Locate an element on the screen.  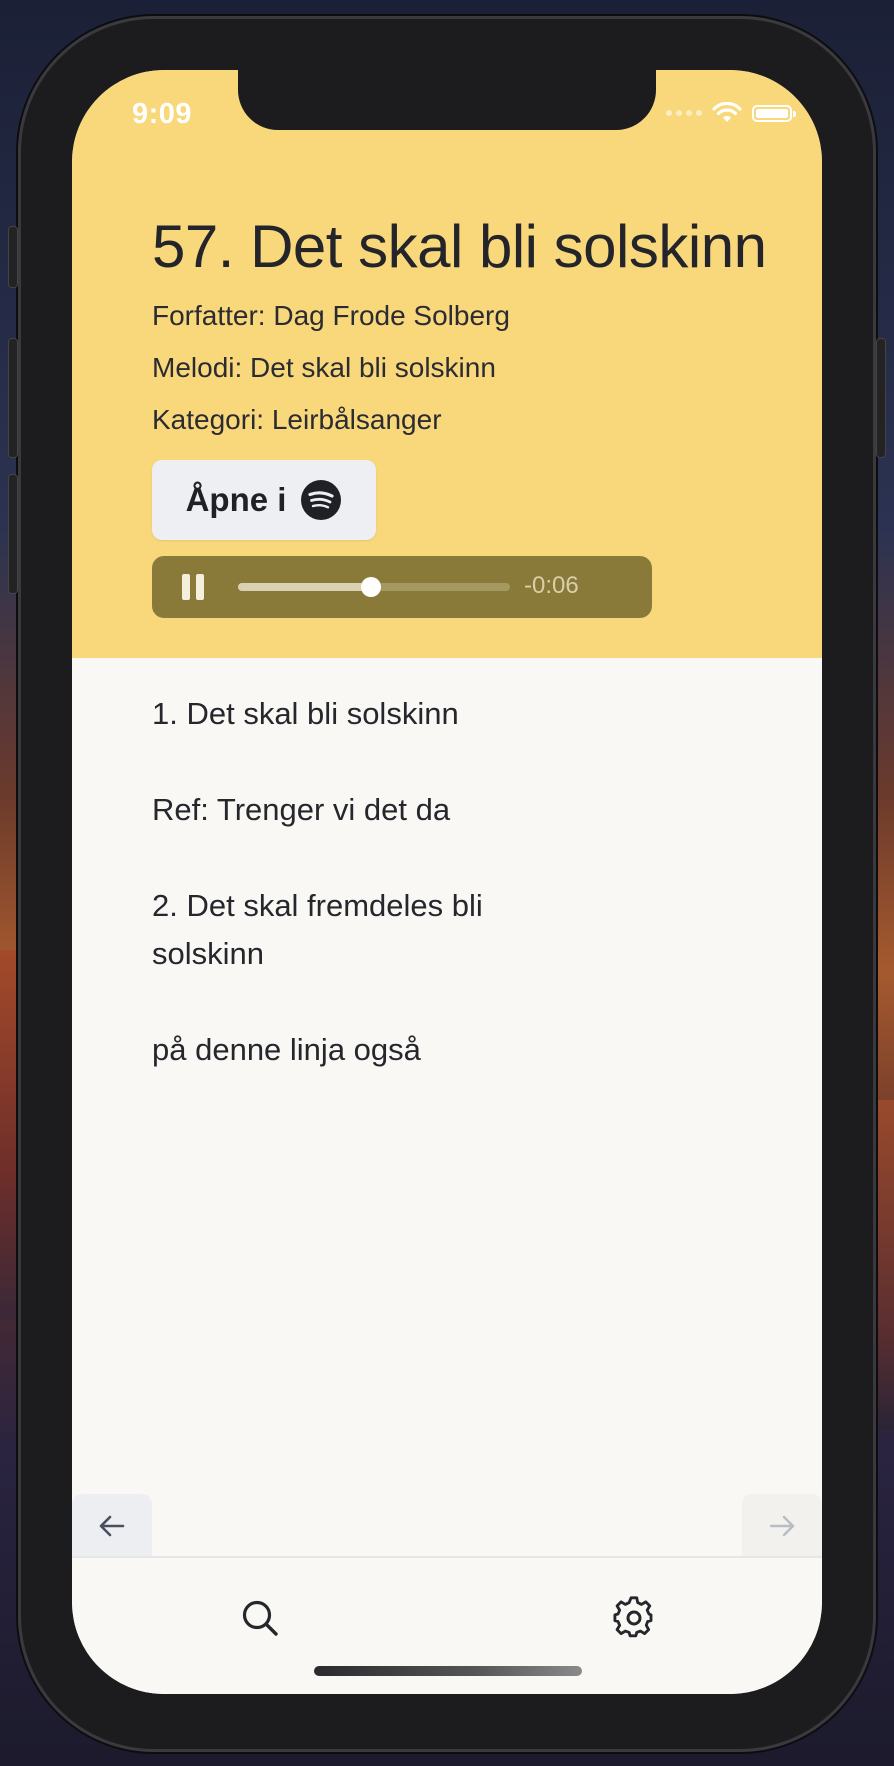
lyrics-verse: Ref: Trenger vi det da is located at coordinates (301, 809).